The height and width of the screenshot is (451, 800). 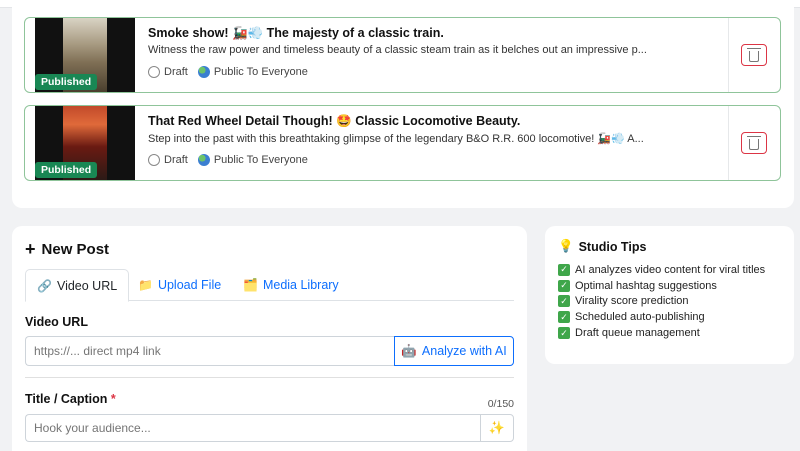 I want to click on video-url-label: Video URL, so click(x=56, y=322).